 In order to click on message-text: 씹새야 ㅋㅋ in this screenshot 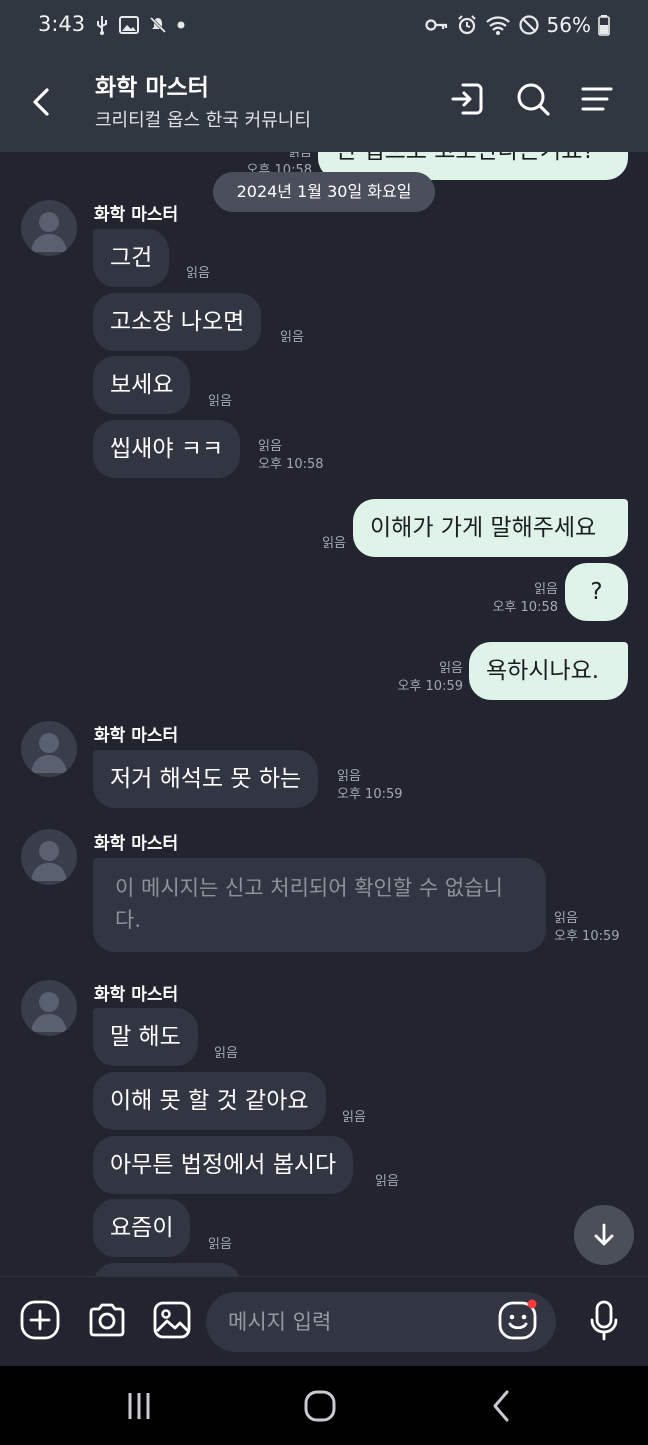, I will do `click(167, 449)`.